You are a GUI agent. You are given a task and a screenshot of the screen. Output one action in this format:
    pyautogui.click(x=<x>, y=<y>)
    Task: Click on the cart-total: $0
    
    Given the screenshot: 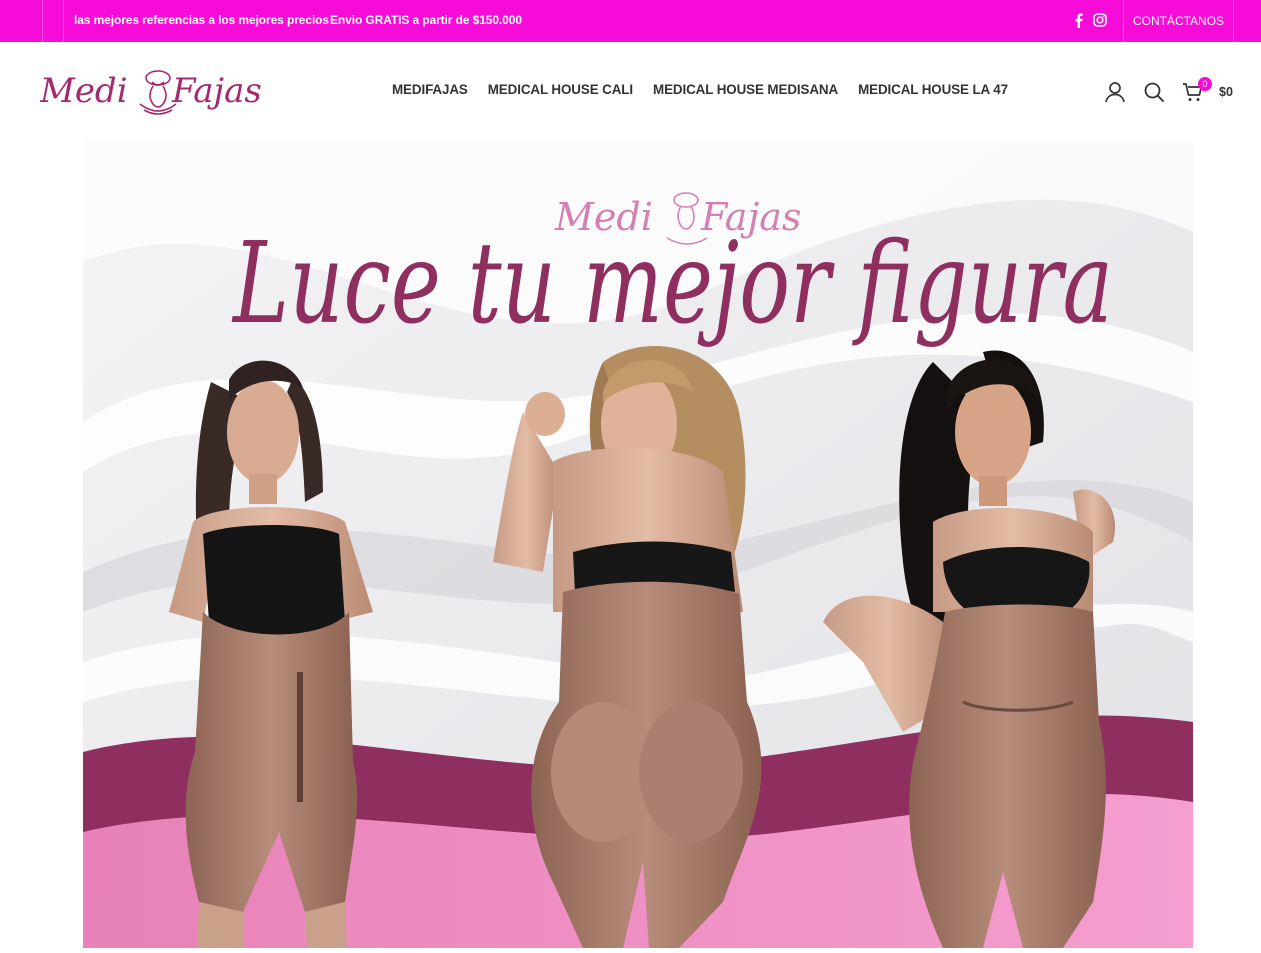 What is the action you would take?
    pyautogui.click(x=1226, y=92)
    